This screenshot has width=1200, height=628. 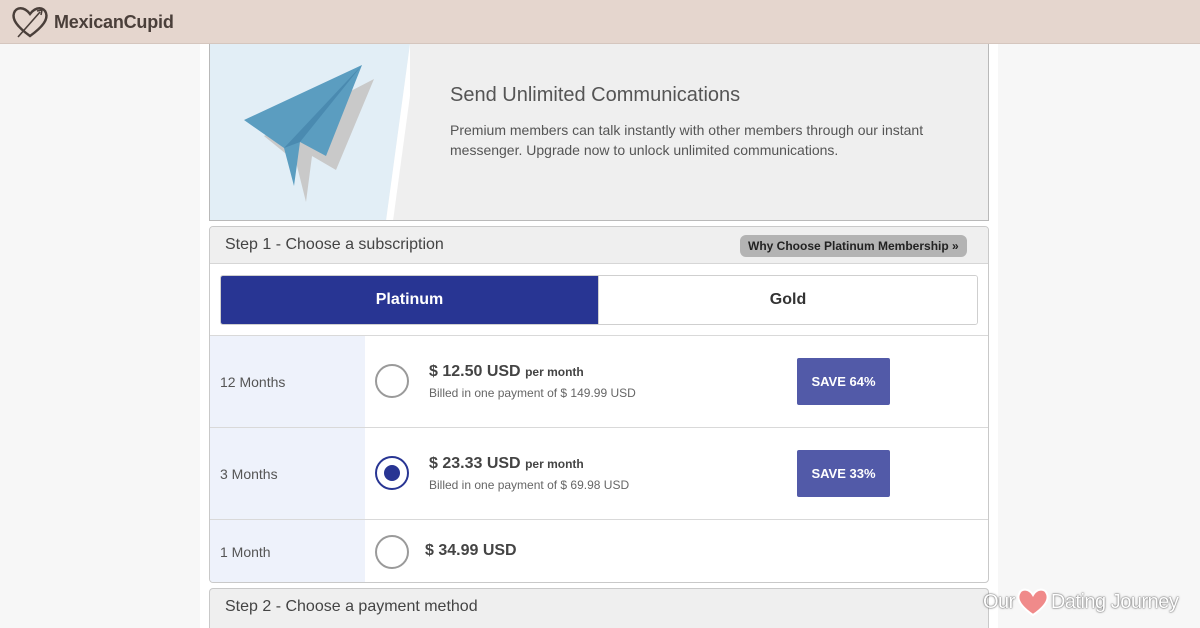 What do you see at coordinates (287, 381) in the screenshot?
I see `plan-duration: 12 Months` at bounding box center [287, 381].